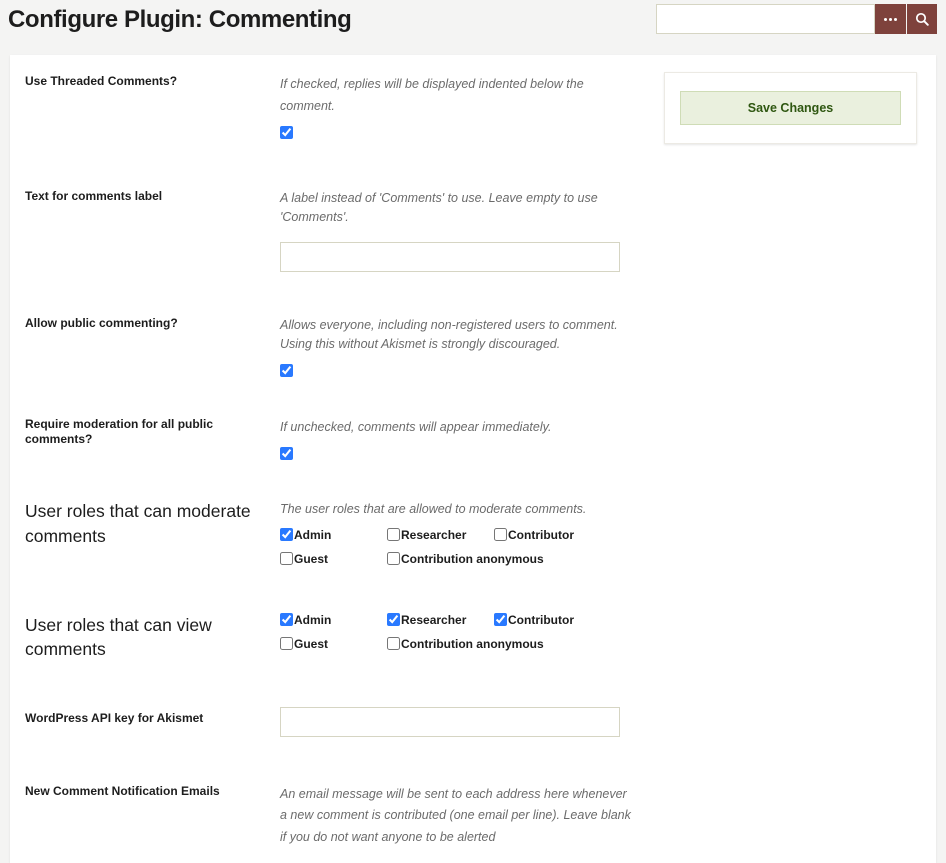 Image resolution: width=946 pixels, height=863 pixels. I want to click on public-commenting-checkbox, so click(286, 370).